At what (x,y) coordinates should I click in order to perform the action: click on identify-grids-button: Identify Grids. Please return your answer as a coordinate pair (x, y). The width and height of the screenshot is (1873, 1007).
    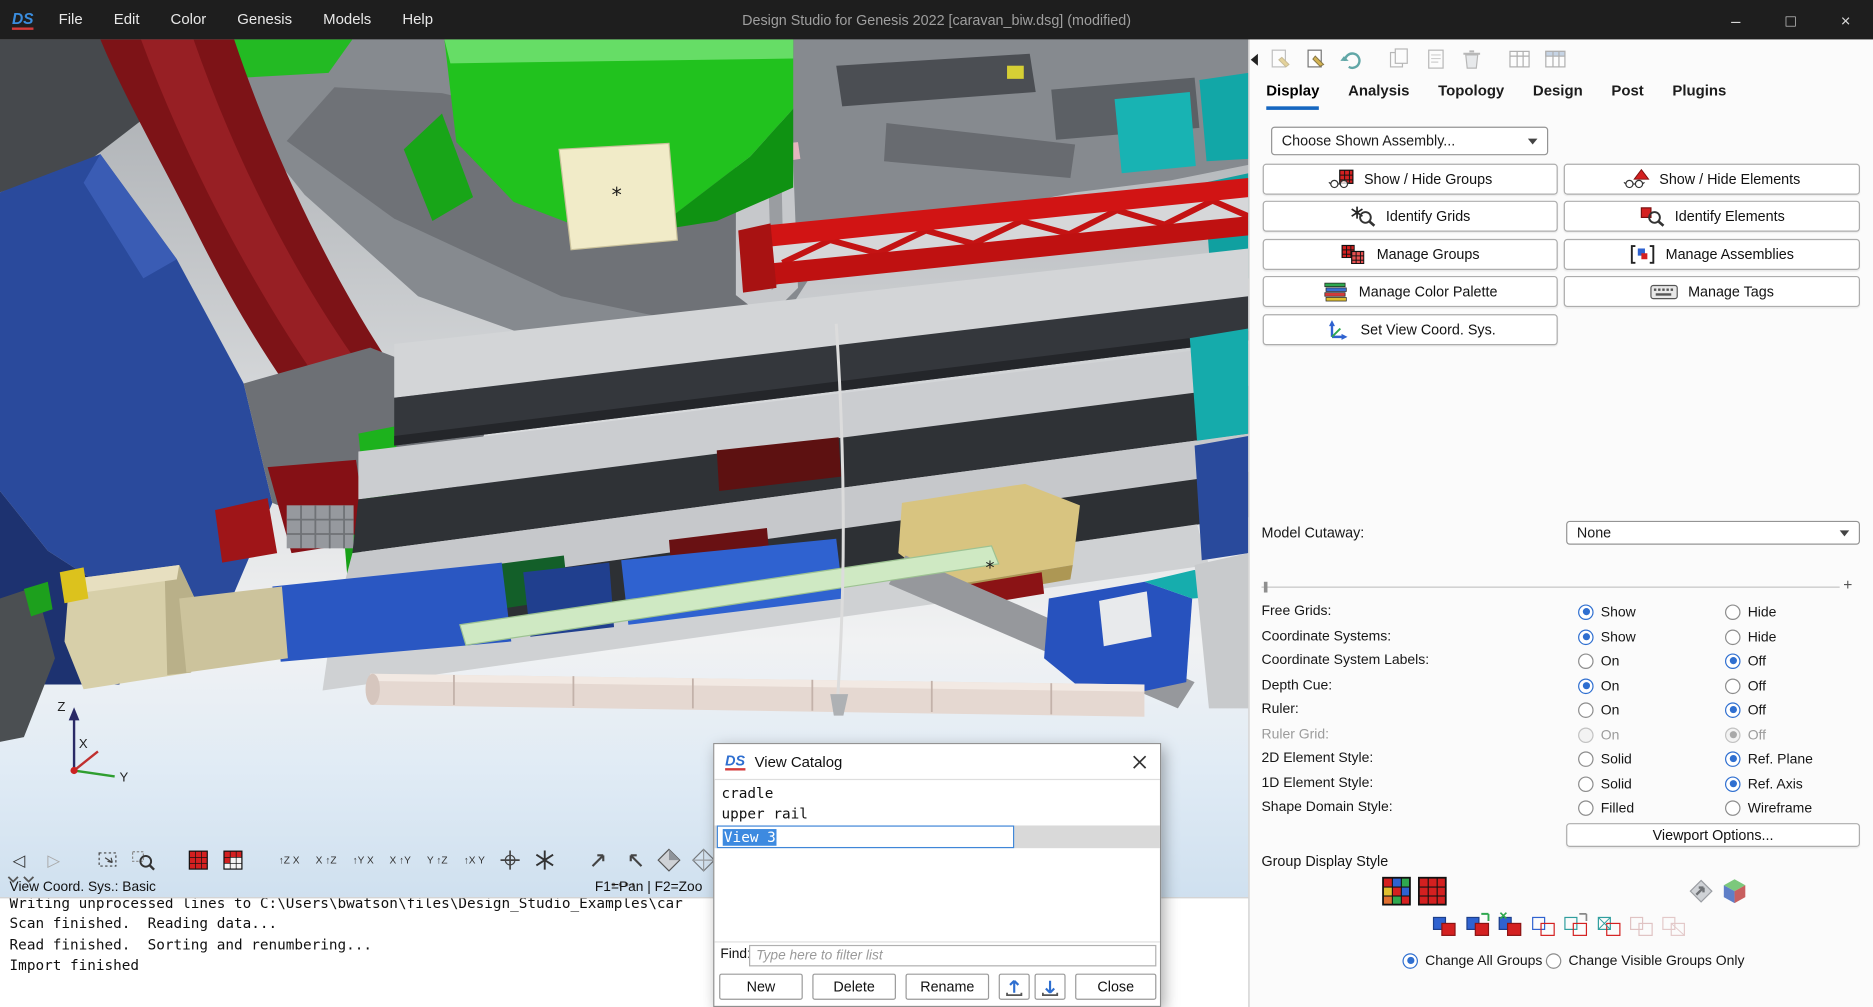
    Looking at the image, I should click on (1410, 216).